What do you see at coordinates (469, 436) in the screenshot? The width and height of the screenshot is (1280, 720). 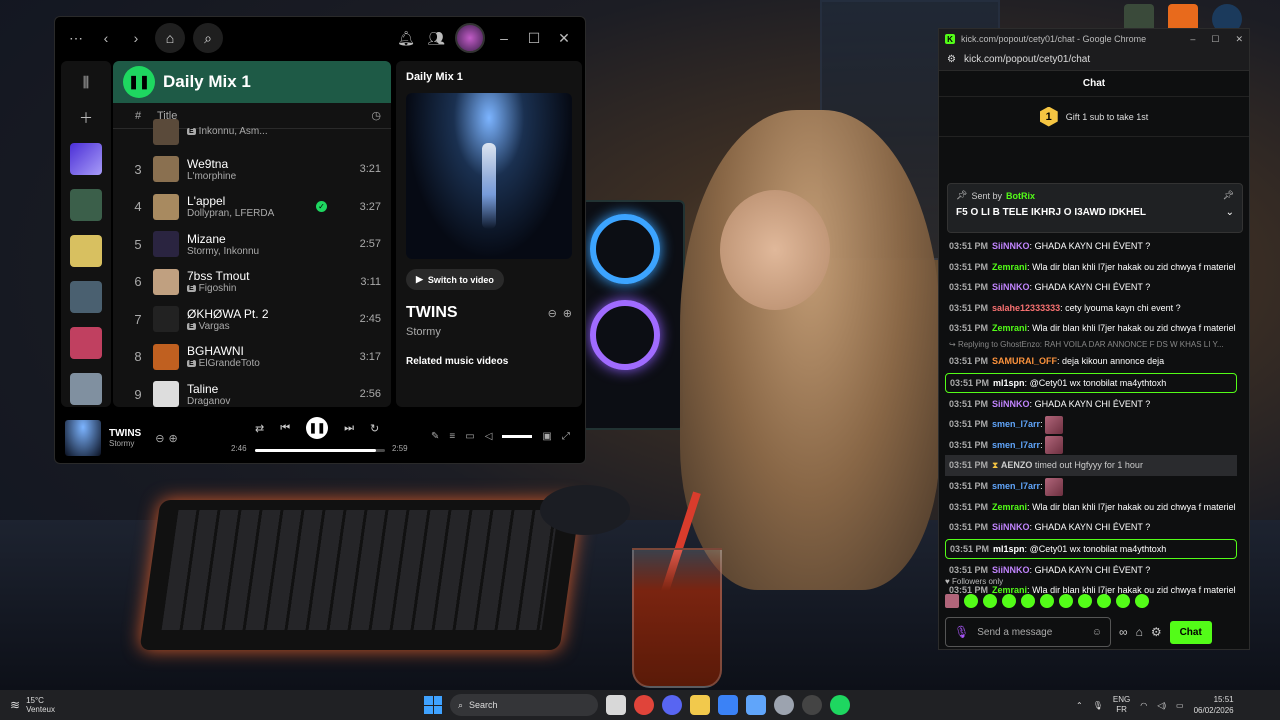 I see `device-icon: ▭` at bounding box center [469, 436].